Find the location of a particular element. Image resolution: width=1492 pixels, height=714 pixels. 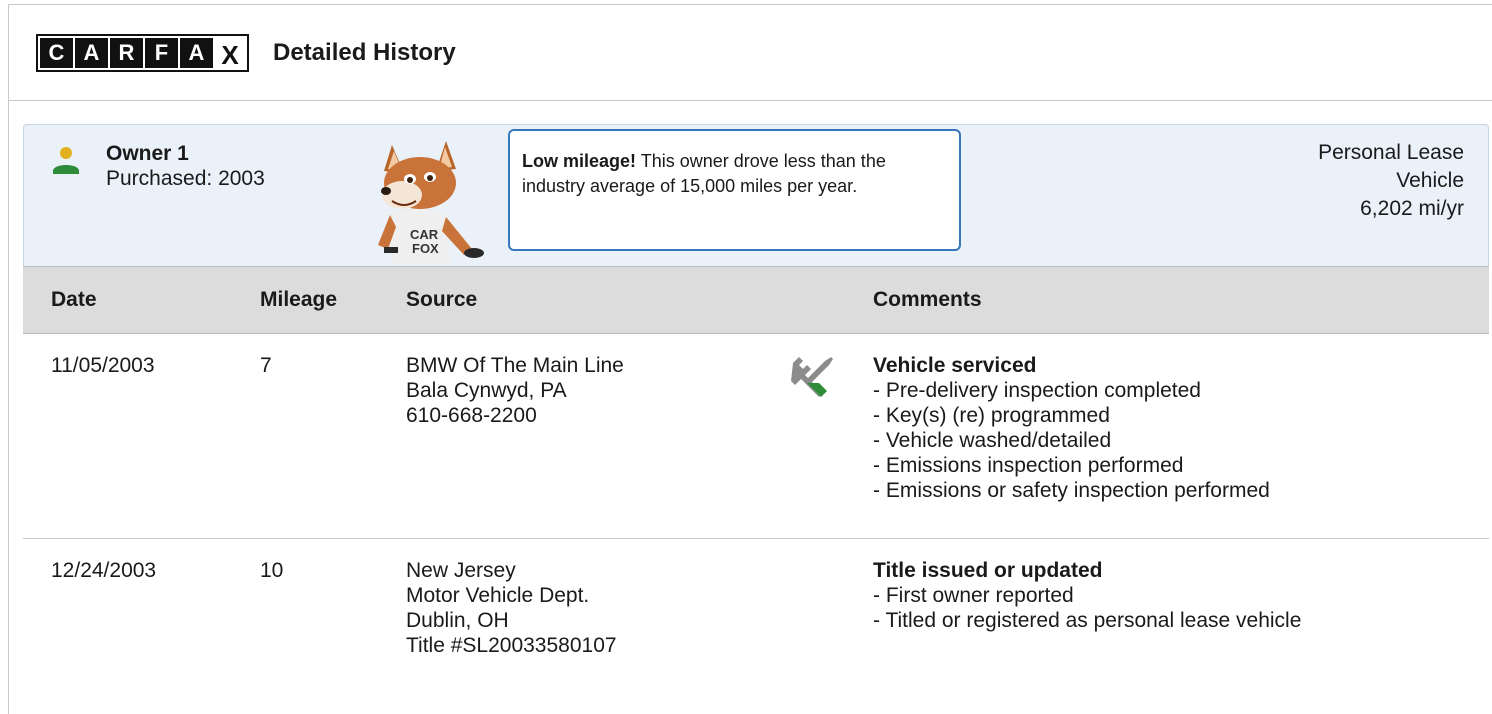

comment-item: Vehicle washed/detailed is located at coordinates (1071, 440).